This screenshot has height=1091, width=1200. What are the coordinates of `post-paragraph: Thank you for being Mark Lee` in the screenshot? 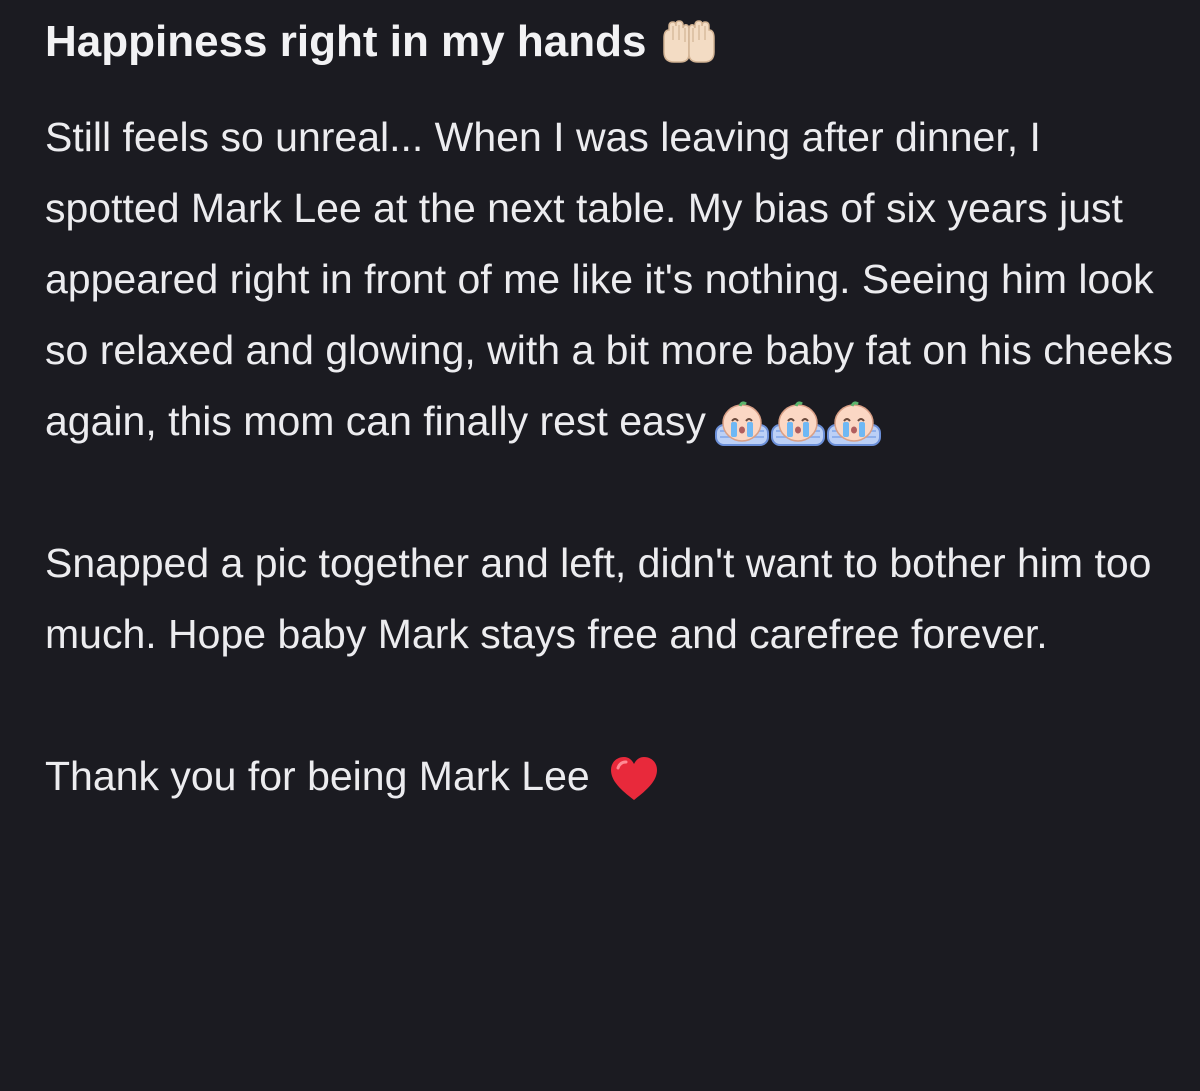 It's located at (610, 776).